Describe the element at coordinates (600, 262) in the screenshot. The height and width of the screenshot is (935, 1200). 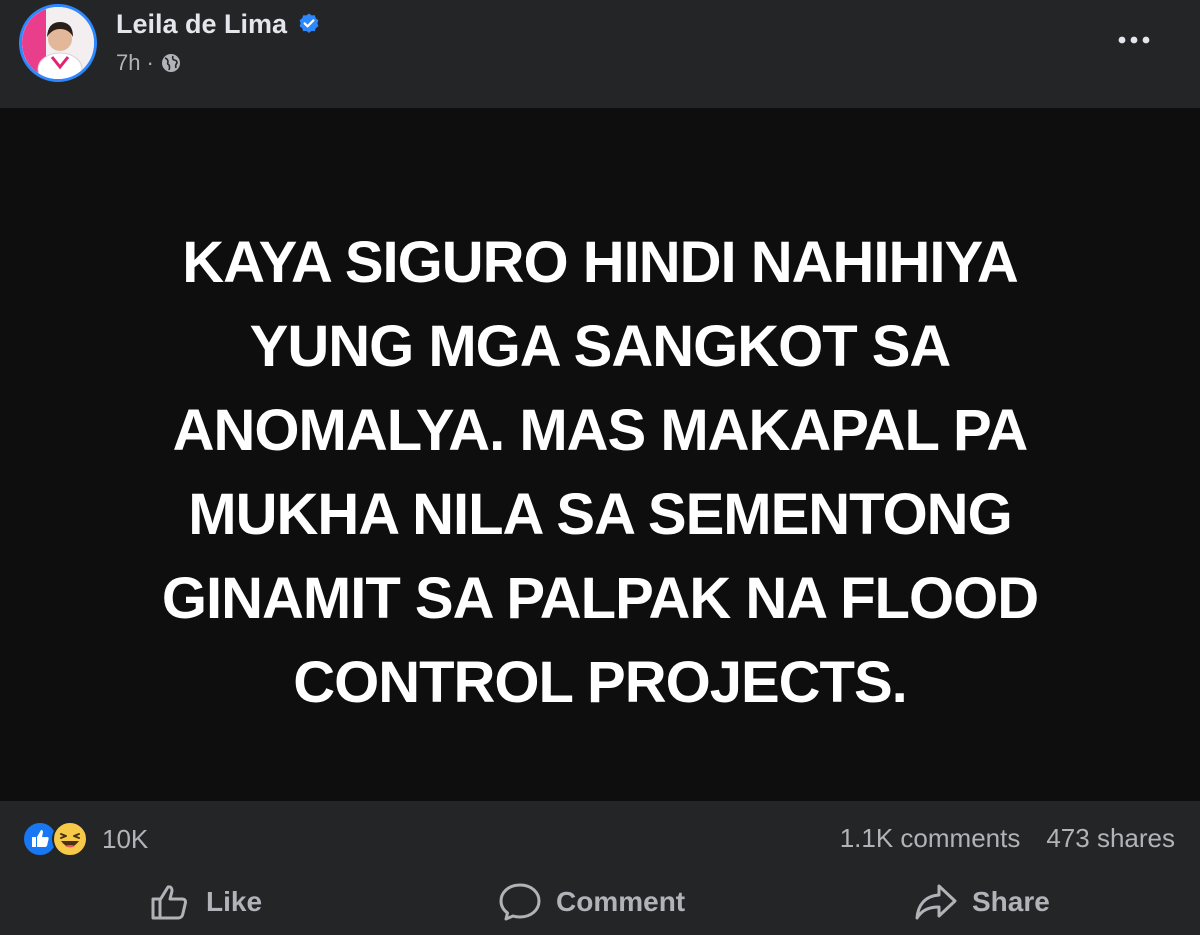
I see `post-text-line: KAYA SIGURO HINDI NAHIHIYA` at that location.